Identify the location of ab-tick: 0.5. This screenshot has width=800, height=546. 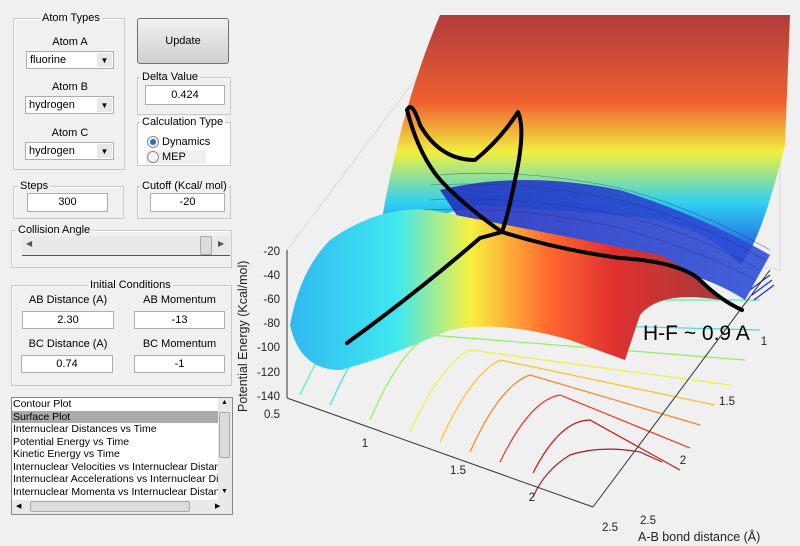
(272, 415).